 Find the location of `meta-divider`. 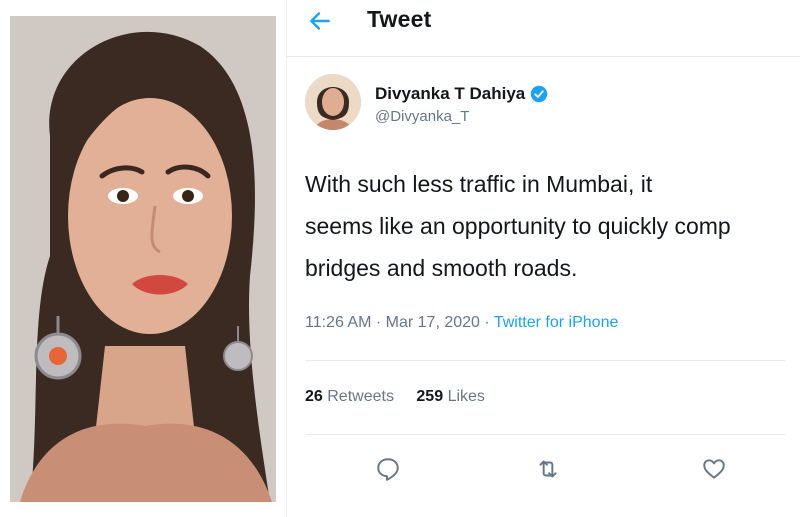

meta-divider is located at coordinates (545, 360).